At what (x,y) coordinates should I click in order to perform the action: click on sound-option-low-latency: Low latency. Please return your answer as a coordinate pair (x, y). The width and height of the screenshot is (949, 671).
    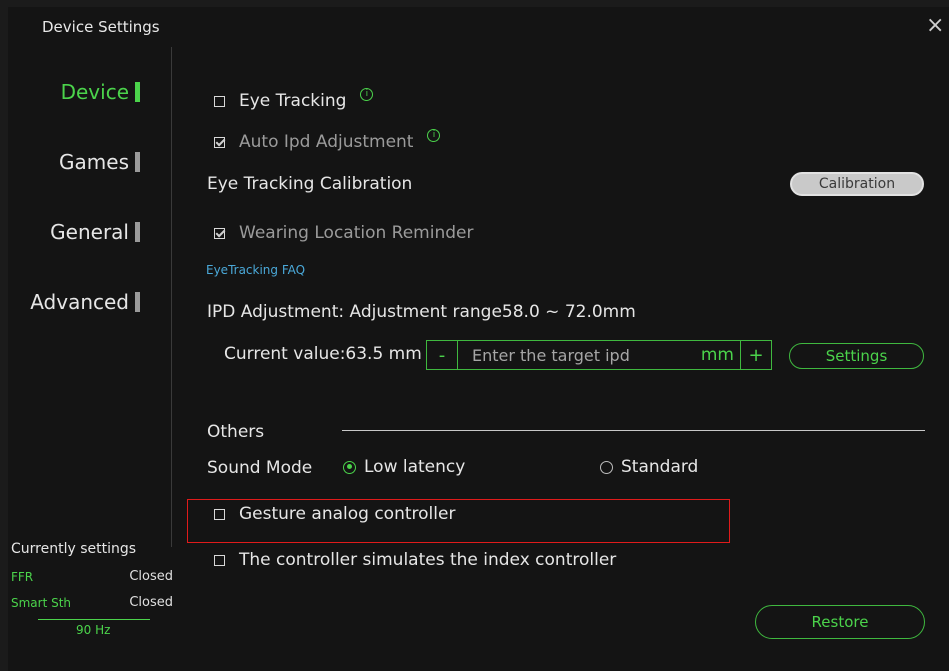
    Looking at the image, I should click on (404, 467).